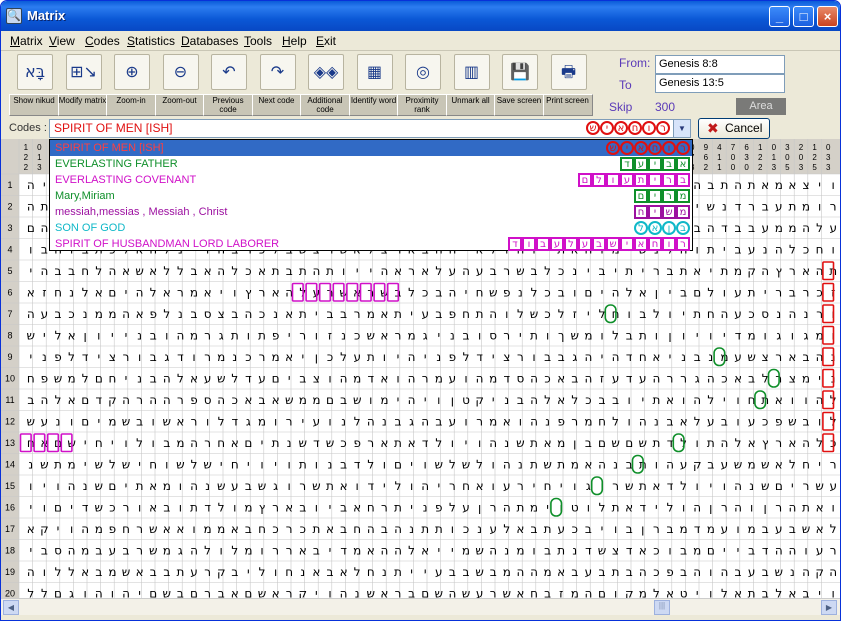 The image size is (841, 621). What do you see at coordinates (765, 422) in the screenshot?
I see `matrix-letter: כ` at bounding box center [765, 422].